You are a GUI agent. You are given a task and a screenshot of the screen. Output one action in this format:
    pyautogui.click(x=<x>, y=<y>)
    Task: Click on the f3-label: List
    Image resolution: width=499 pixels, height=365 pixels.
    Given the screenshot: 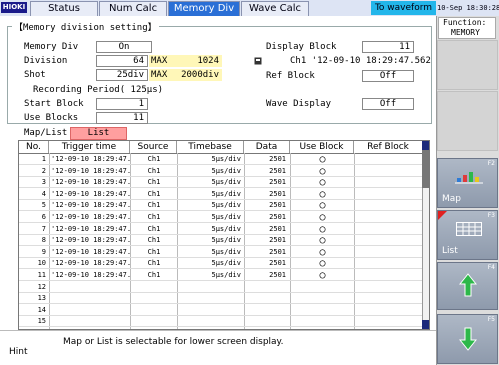 What is the action you would take?
    pyautogui.click(x=450, y=251)
    